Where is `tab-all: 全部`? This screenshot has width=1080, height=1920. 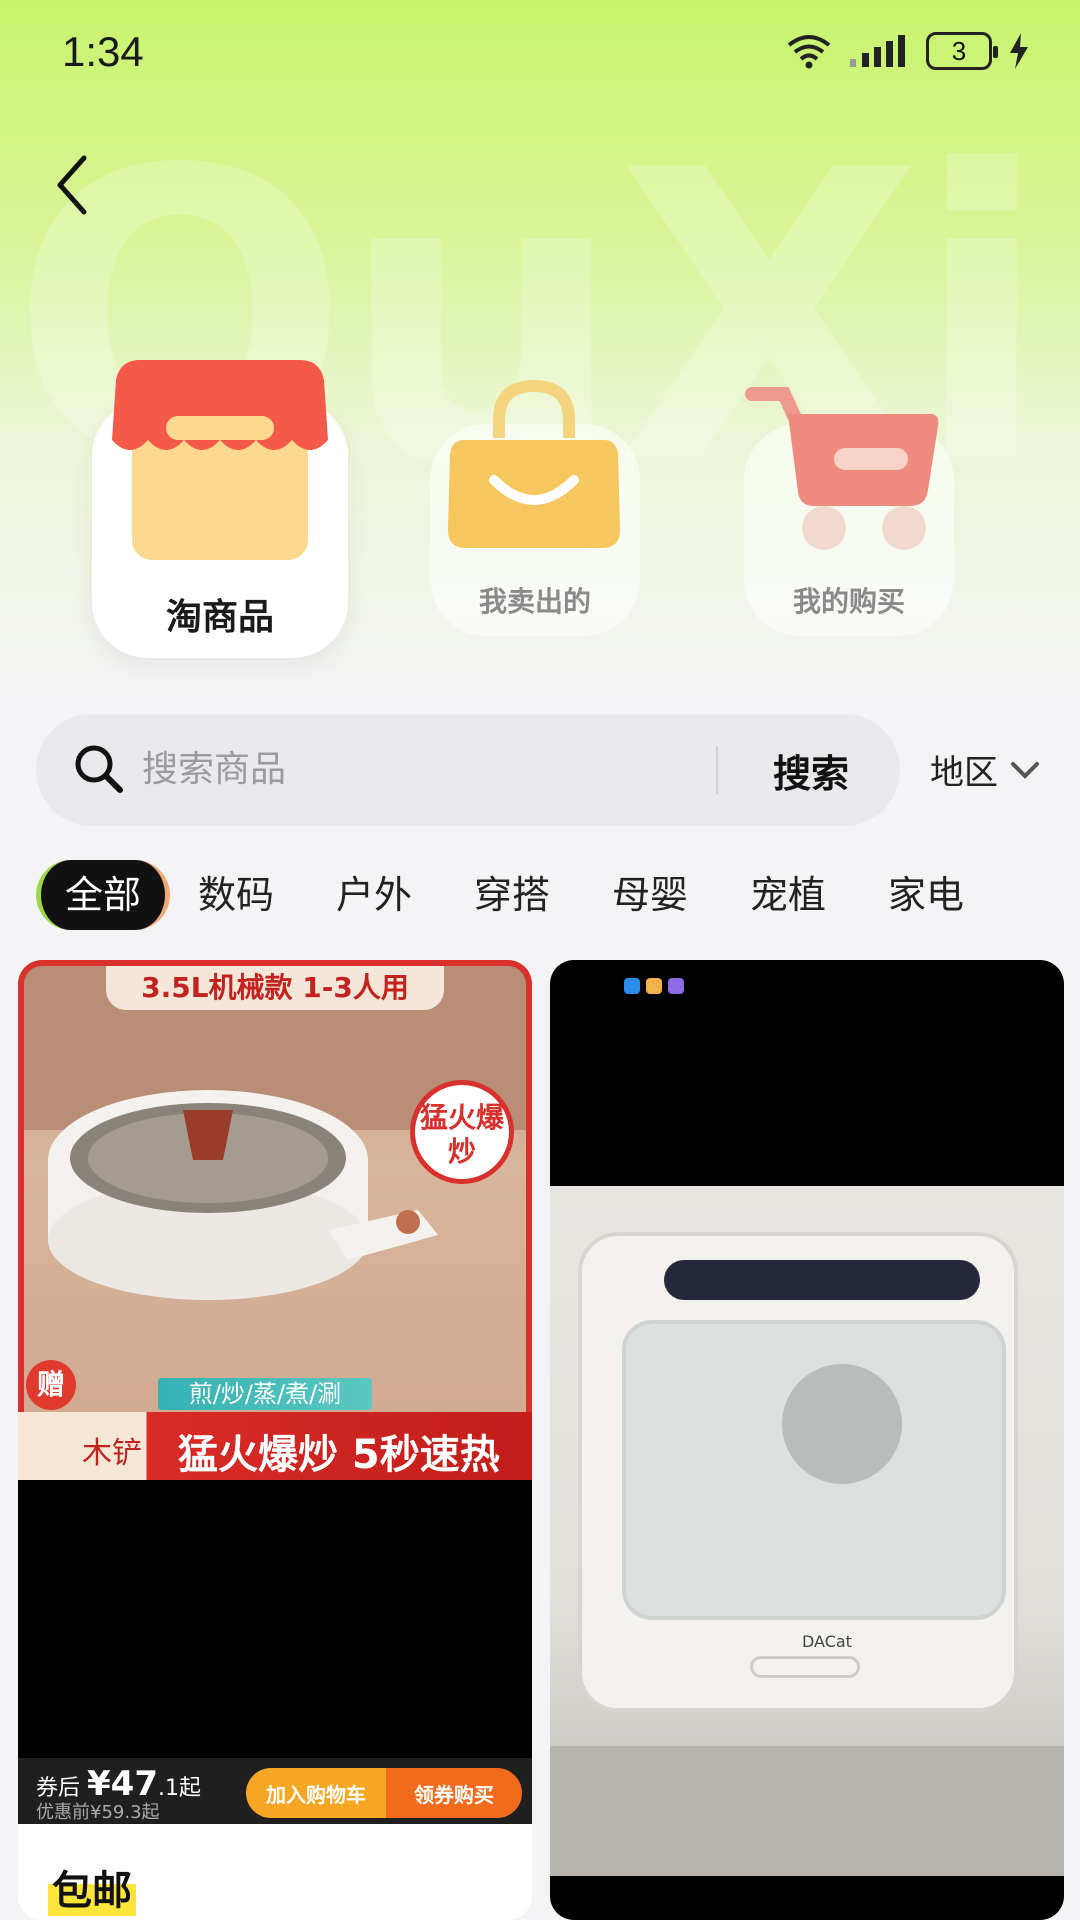 tab-all: 全部 is located at coordinates (103, 895).